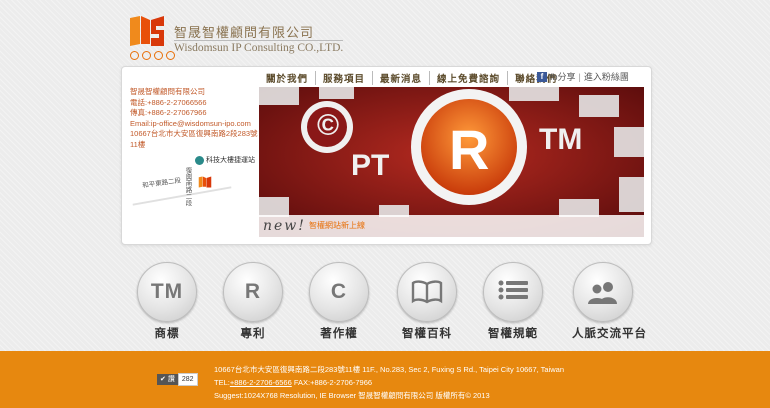 This screenshot has width=770, height=408. I want to click on people-icon, so click(603, 292).